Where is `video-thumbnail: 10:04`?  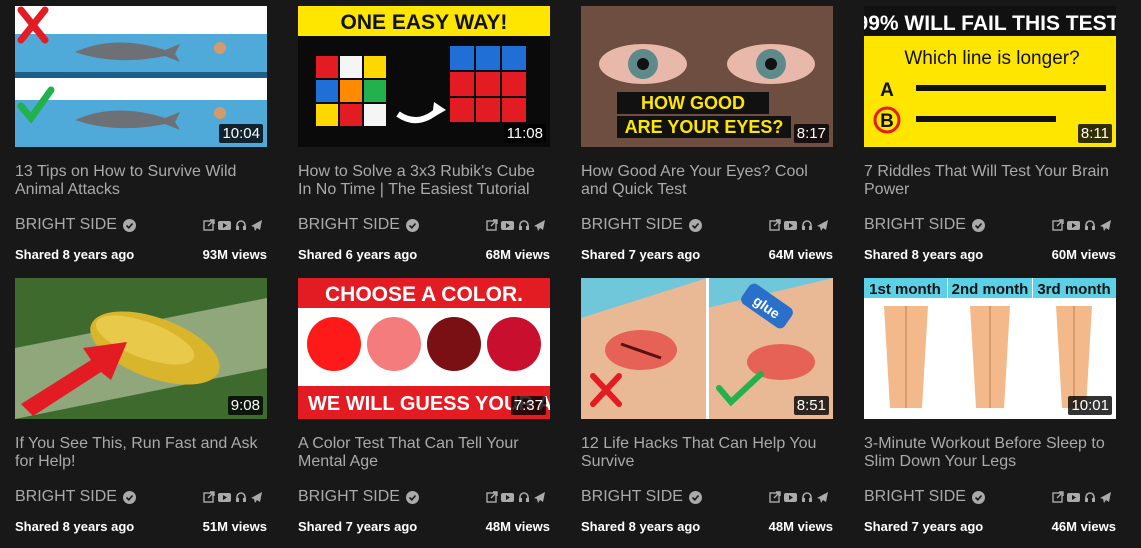
video-thumbnail: 10:04 is located at coordinates (141, 76).